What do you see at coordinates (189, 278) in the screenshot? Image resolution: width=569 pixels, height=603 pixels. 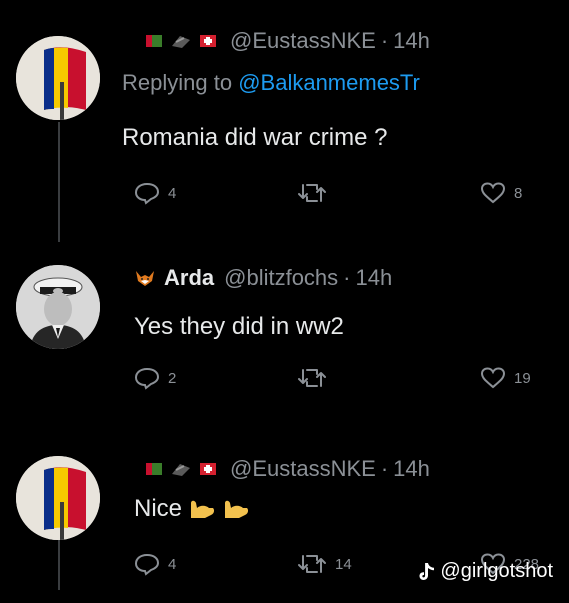 I see `author-display-name: Arda` at bounding box center [189, 278].